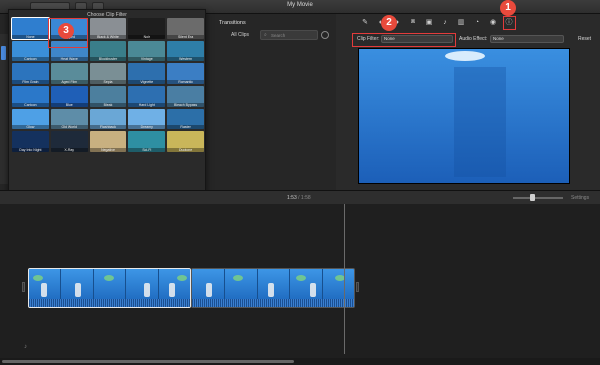 The height and width of the screenshot is (365, 600). I want to click on filter-label: Noir, so click(147, 36).